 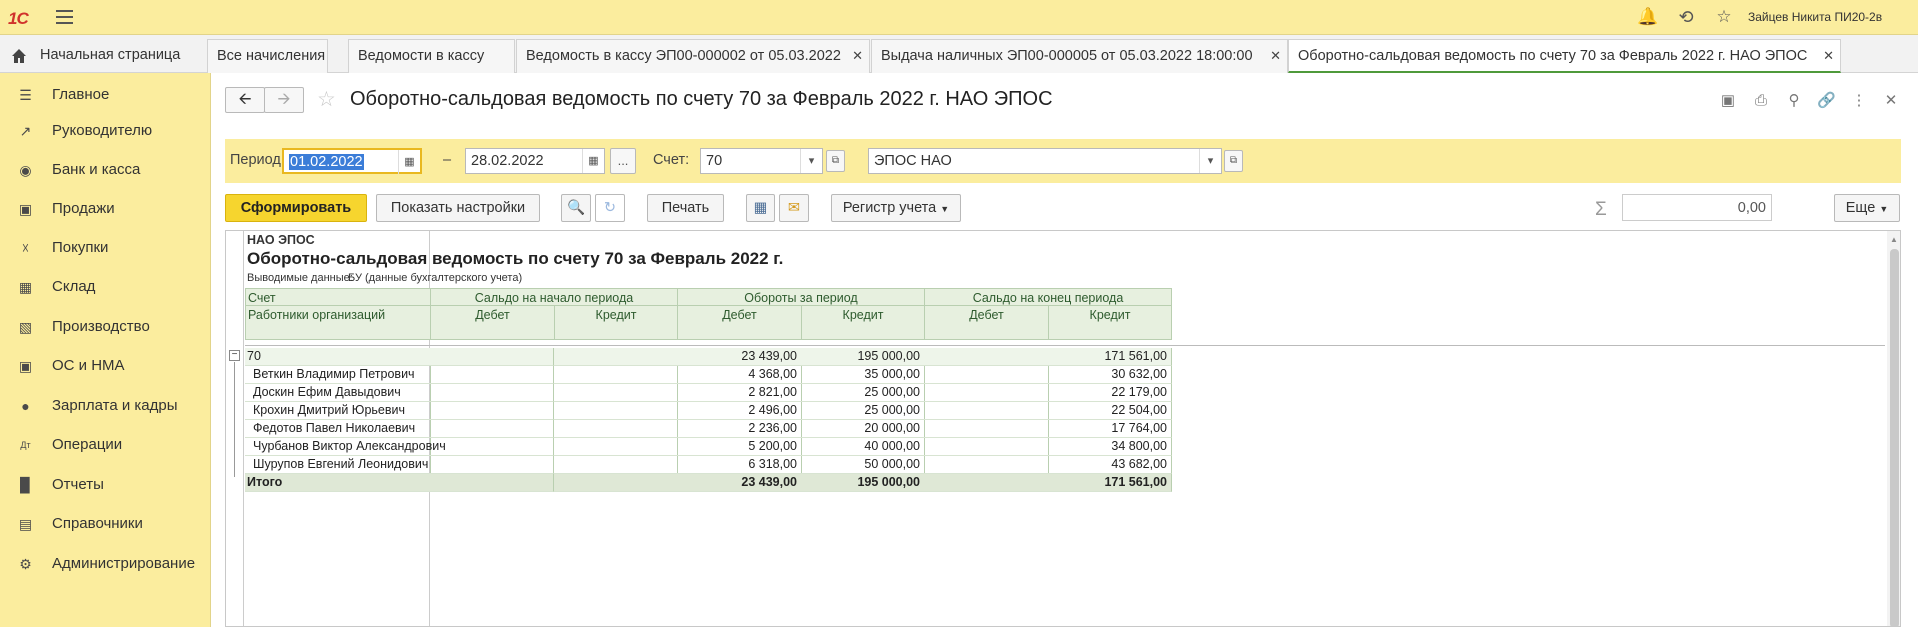 What do you see at coordinates (1065, 345) in the screenshot?
I see `header-separator` at bounding box center [1065, 345].